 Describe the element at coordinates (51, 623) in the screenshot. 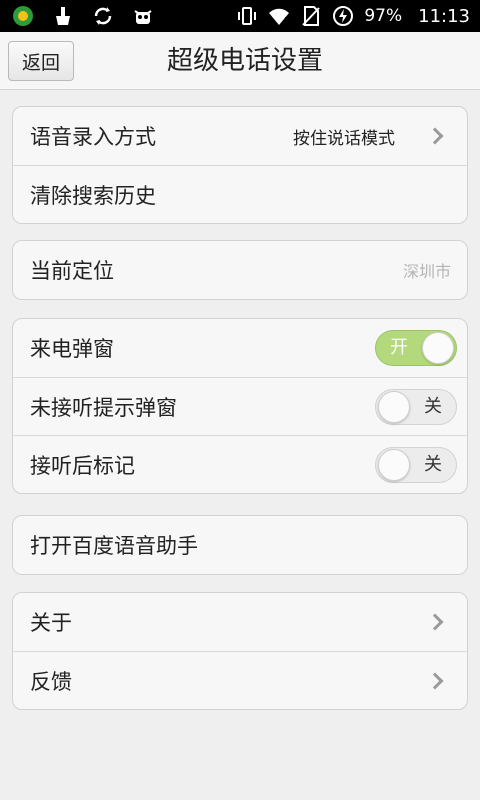

I see `about-label: 关于` at that location.